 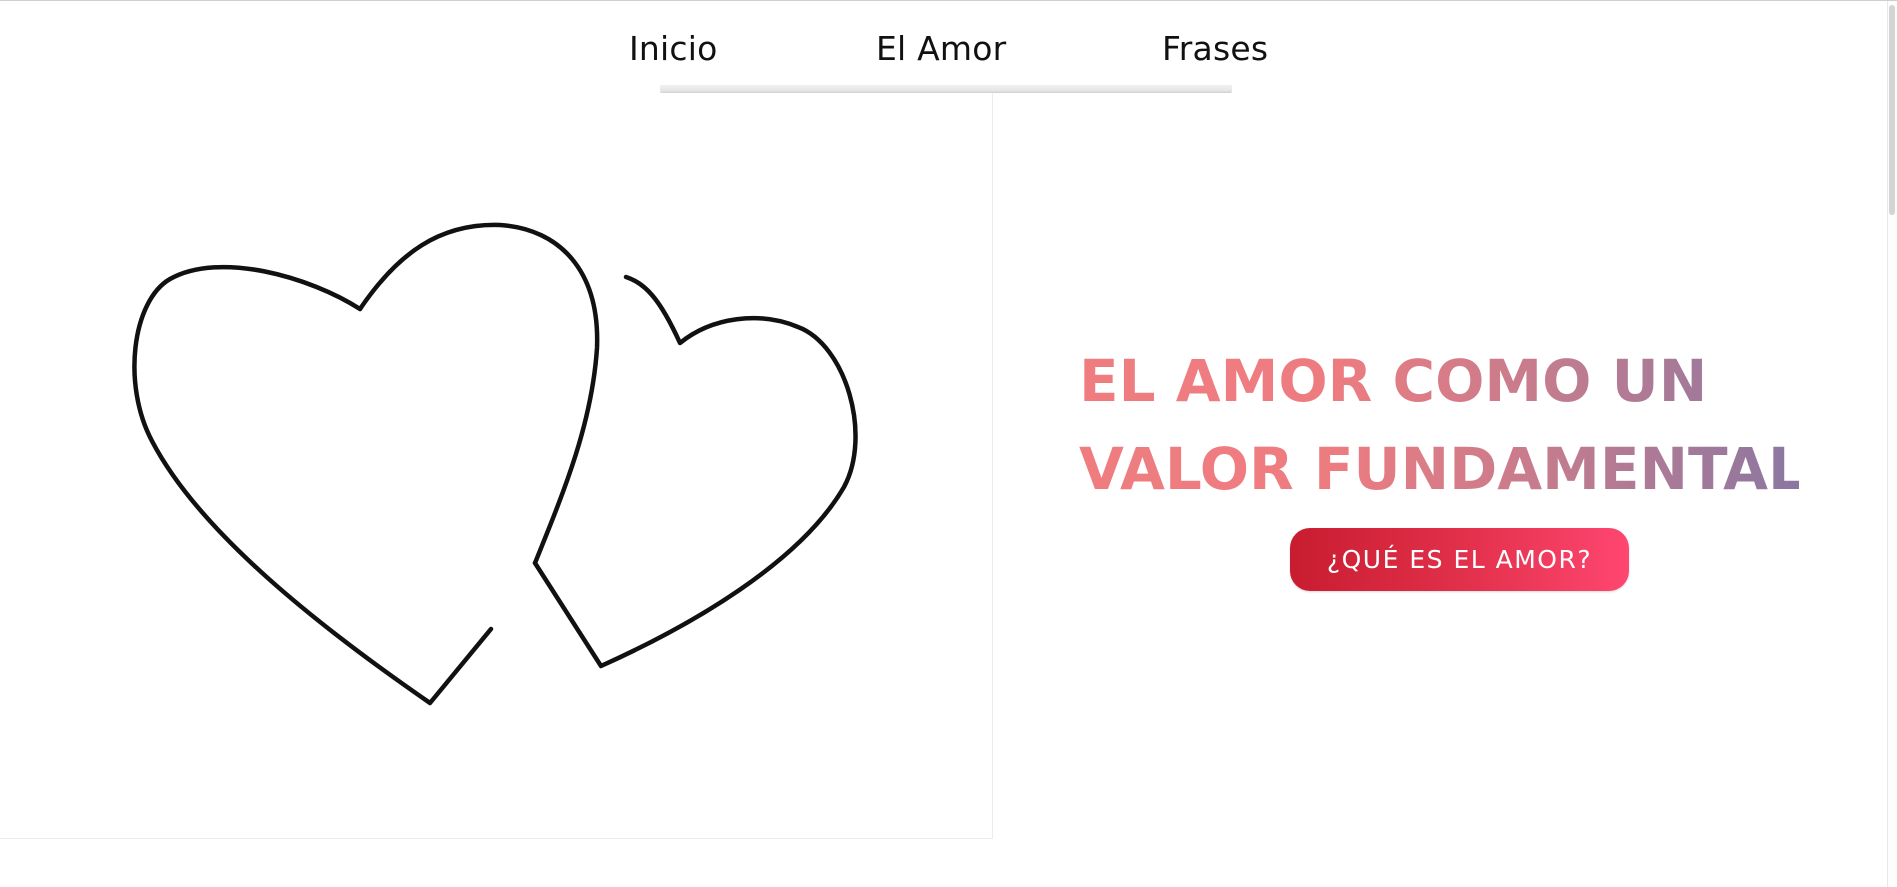 I want to click on nav-underline, so click(x=946, y=89).